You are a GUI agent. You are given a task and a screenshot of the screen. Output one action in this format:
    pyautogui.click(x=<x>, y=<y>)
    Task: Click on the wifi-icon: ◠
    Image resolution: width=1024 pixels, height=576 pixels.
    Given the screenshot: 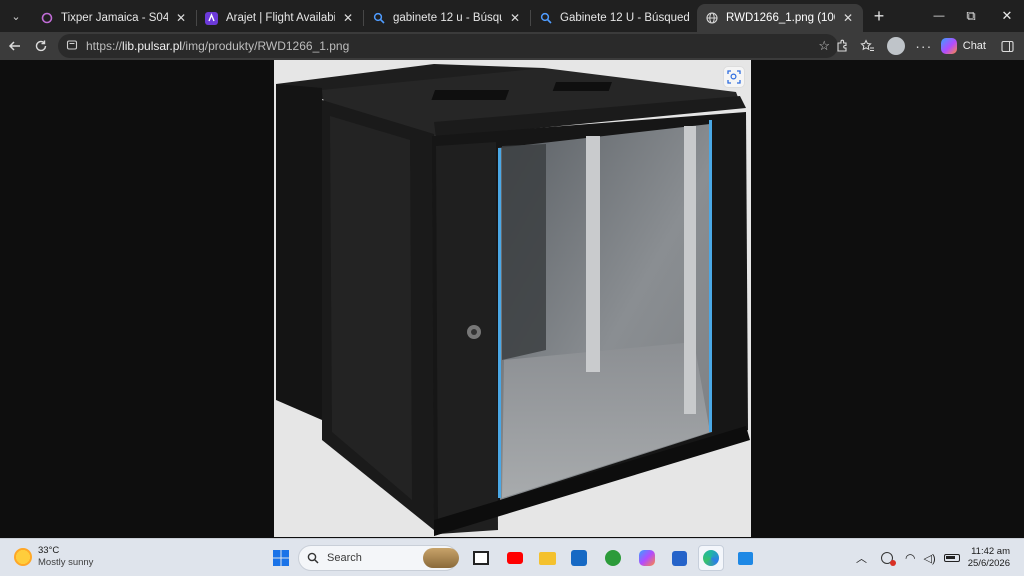 What is the action you would take?
    pyautogui.click(x=910, y=558)
    